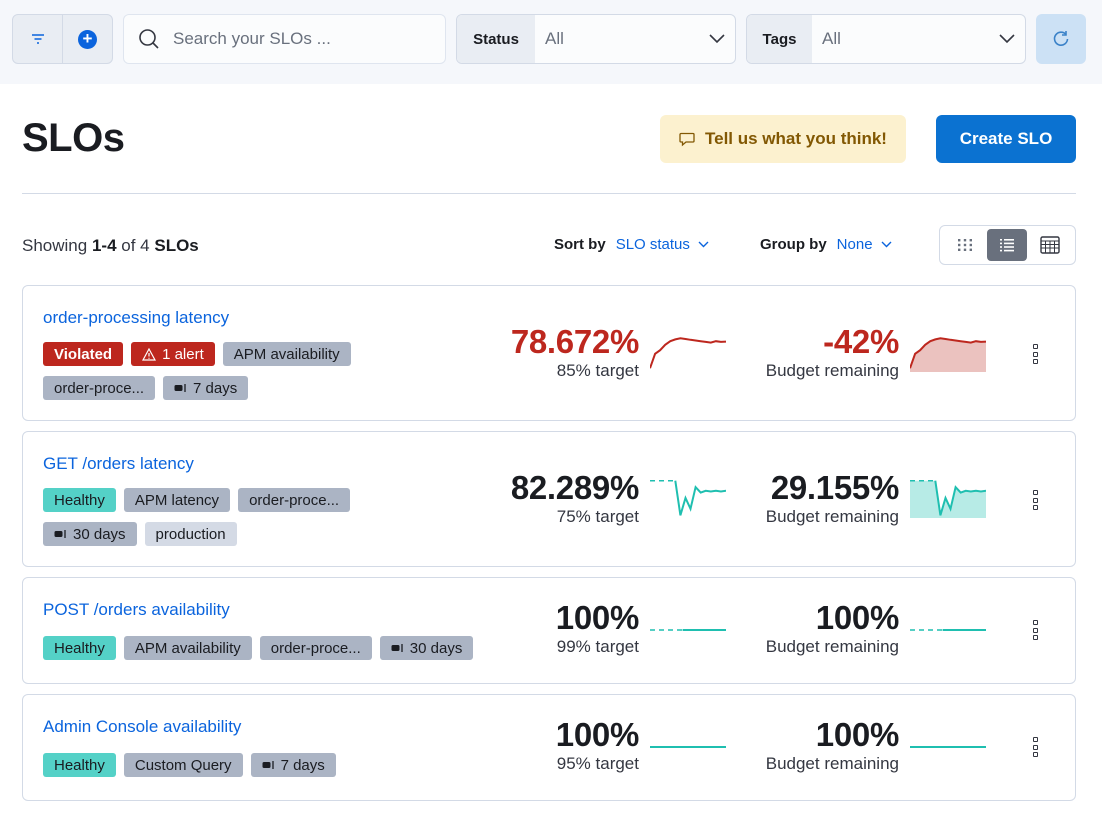 The image size is (1102, 815). What do you see at coordinates (831, 38) in the screenshot?
I see `tags-filter-value: All` at bounding box center [831, 38].